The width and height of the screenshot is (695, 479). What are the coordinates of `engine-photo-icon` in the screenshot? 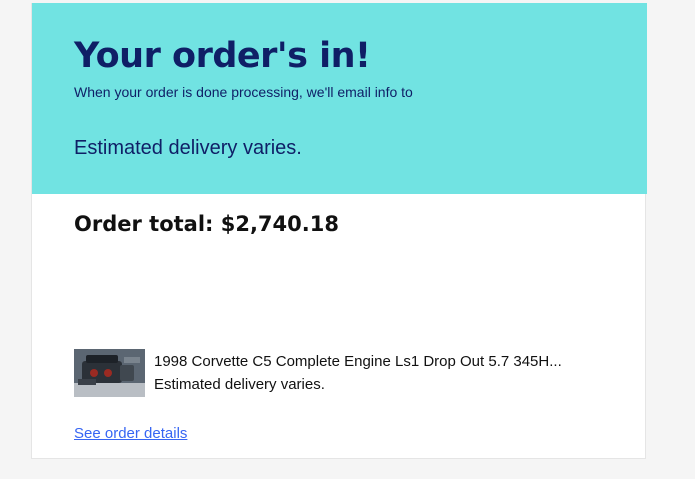 It's located at (109, 373).